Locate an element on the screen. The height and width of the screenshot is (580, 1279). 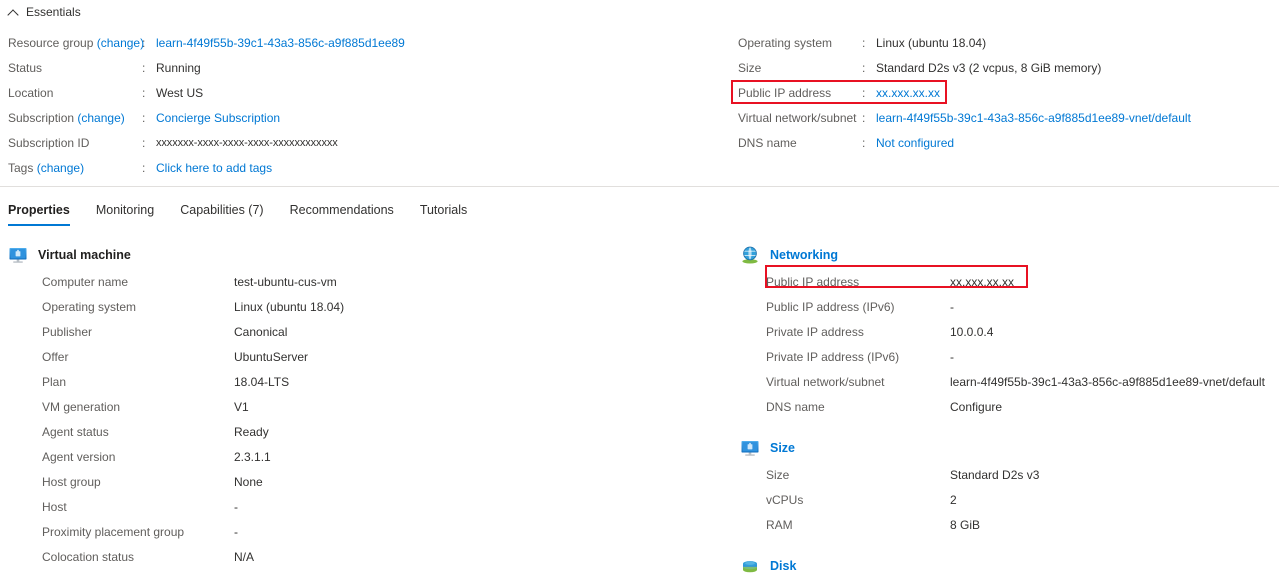
essentials-label: Virtual network/subnet is located at coordinates (797, 117).